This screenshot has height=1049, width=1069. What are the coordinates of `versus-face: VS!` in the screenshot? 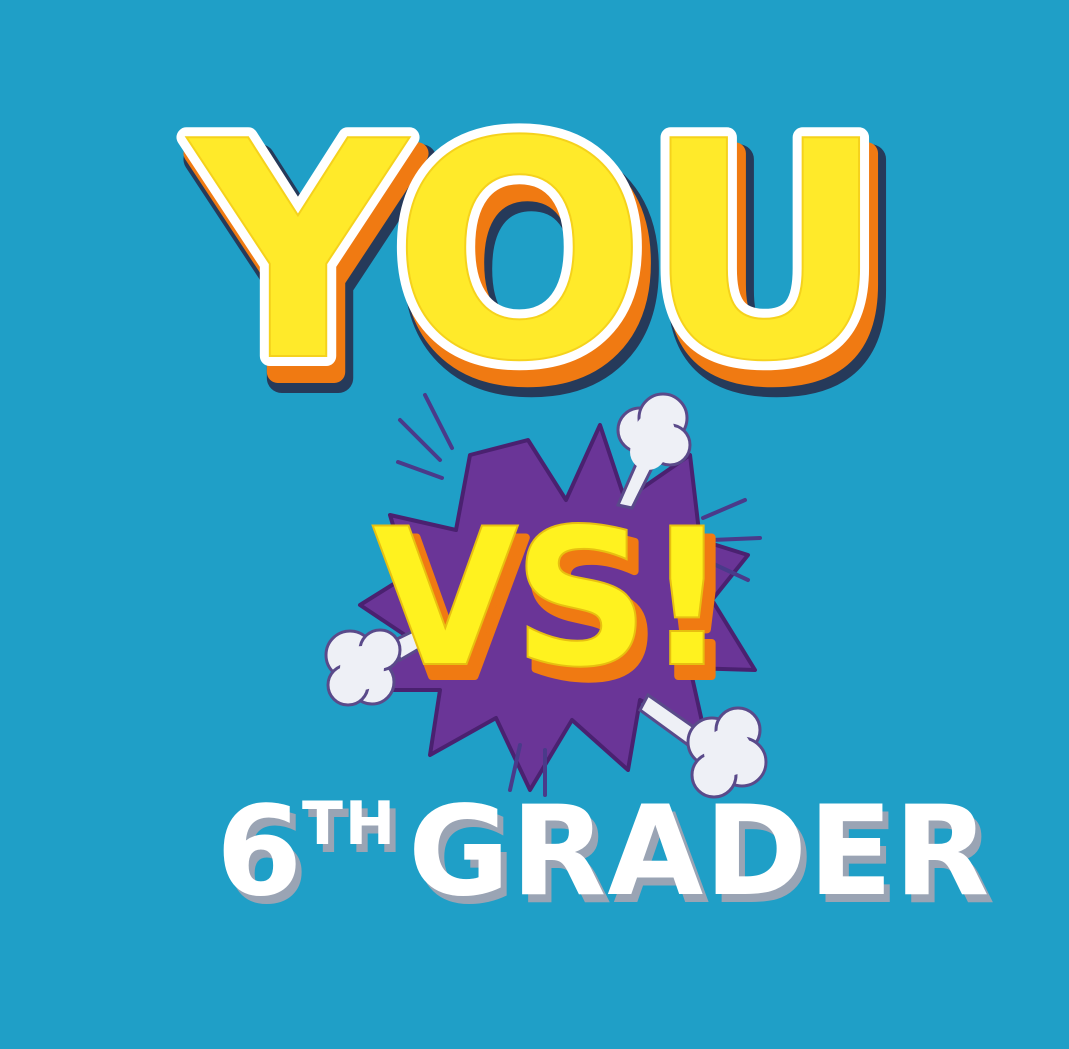 It's located at (548, 598).